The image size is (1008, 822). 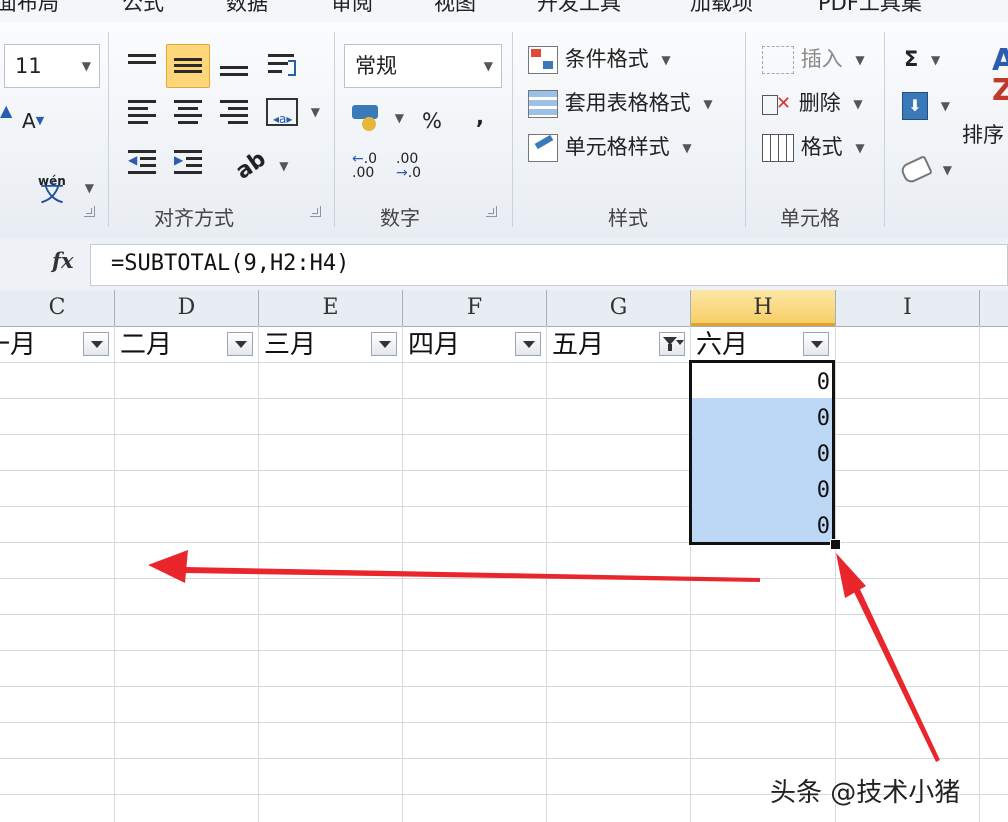 I want to click on left-arrow-icon, so click(x=454, y=566).